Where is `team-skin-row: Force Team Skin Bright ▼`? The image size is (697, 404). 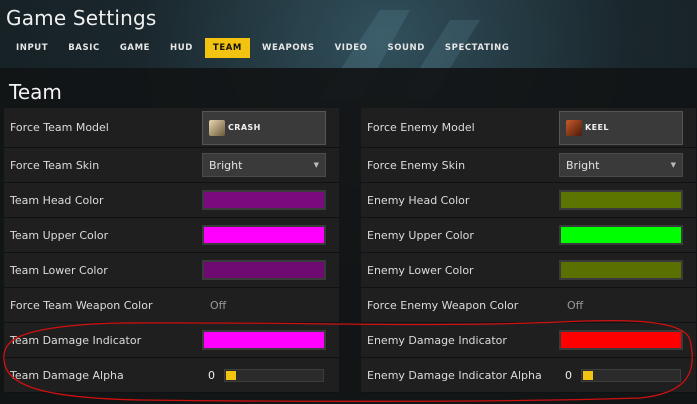
team-skin-row: Force Team Skin Bright ▼ is located at coordinates (171, 165).